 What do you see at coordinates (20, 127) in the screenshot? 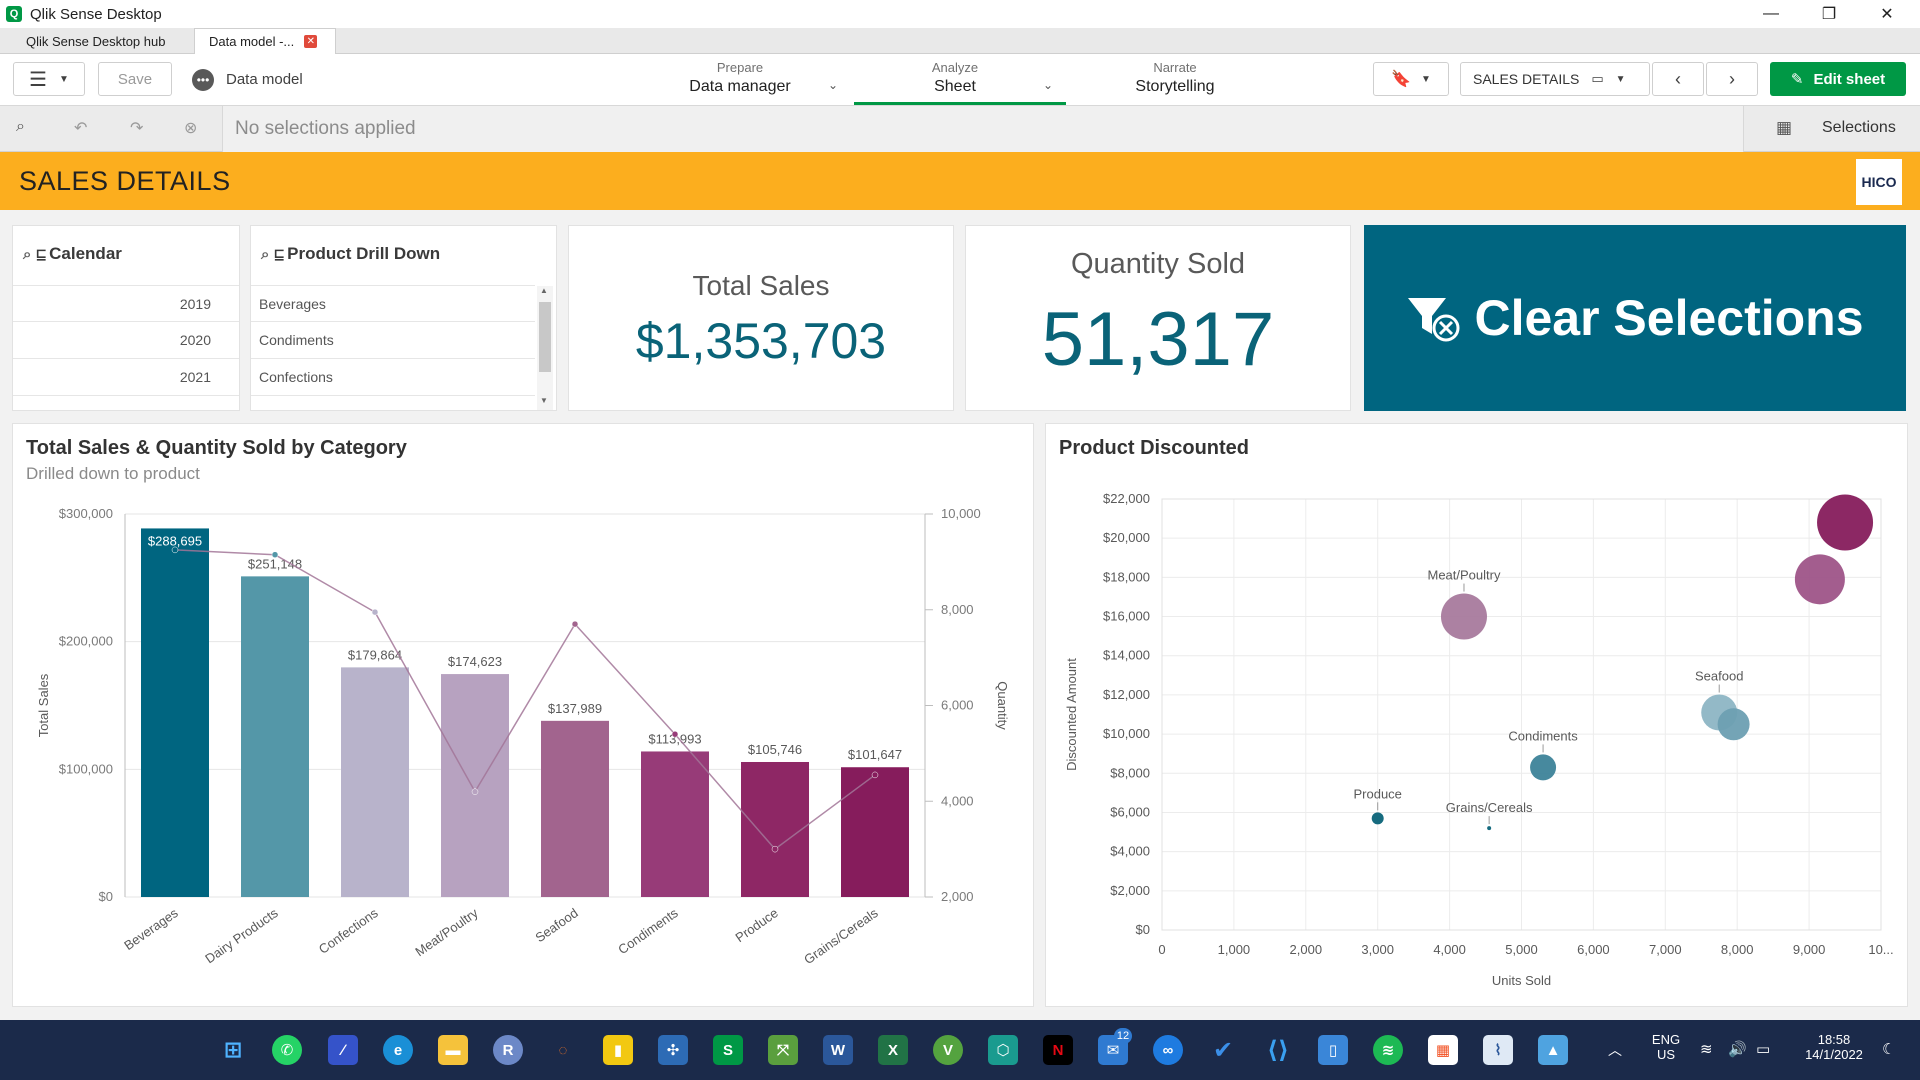
I see `smart-search-icon: ⌕` at bounding box center [20, 127].